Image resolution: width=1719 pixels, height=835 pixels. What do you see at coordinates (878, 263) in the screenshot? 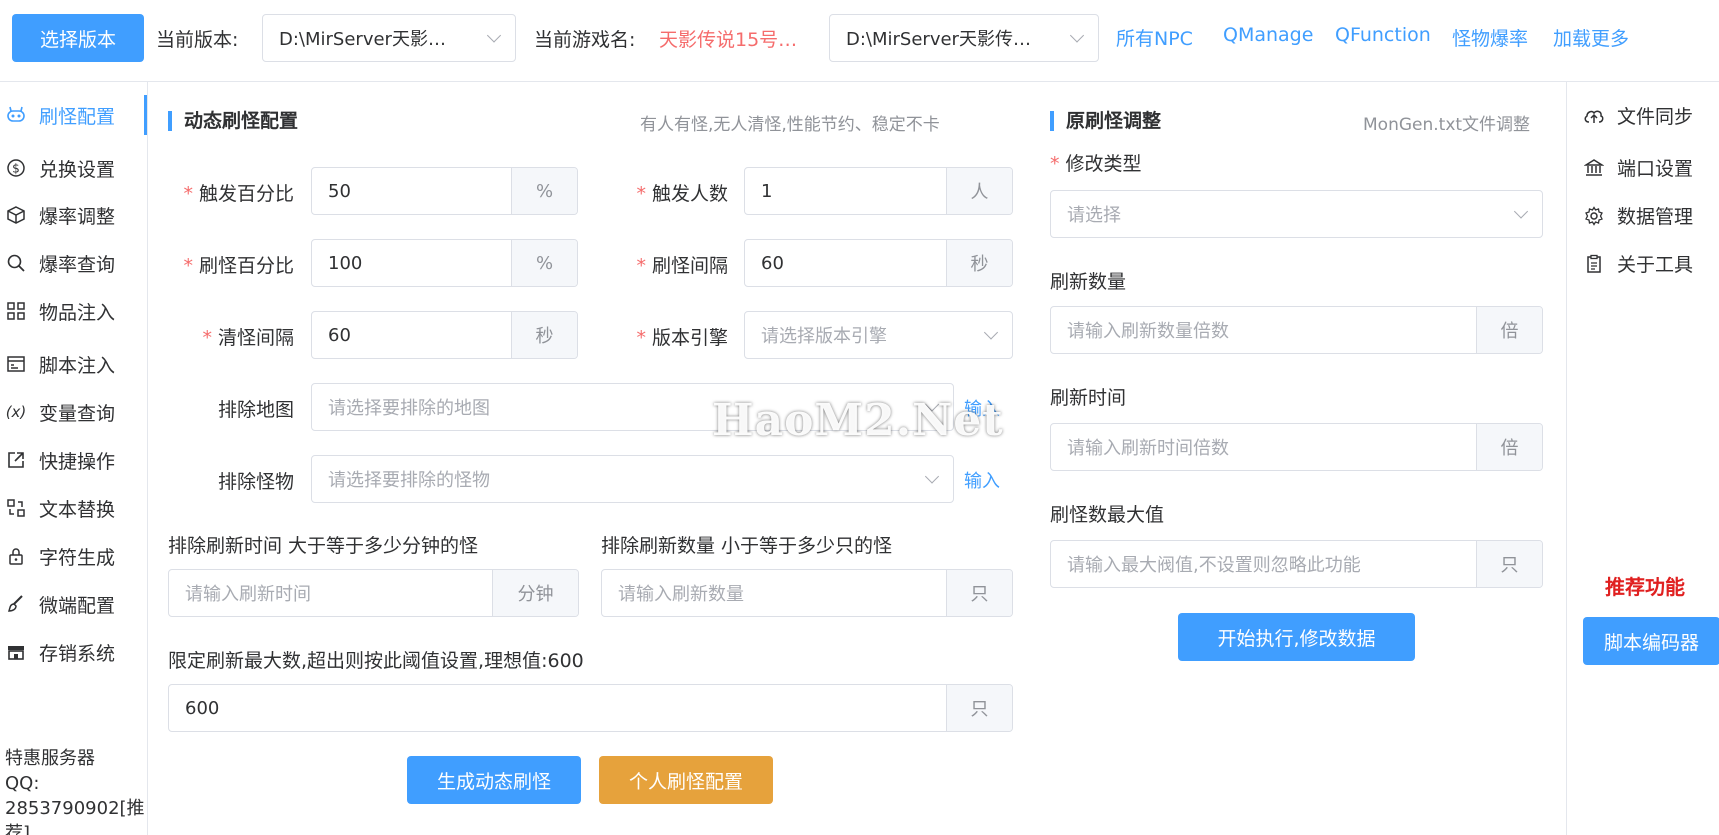
I see `spawn-interval-input: 60 秒` at bounding box center [878, 263].